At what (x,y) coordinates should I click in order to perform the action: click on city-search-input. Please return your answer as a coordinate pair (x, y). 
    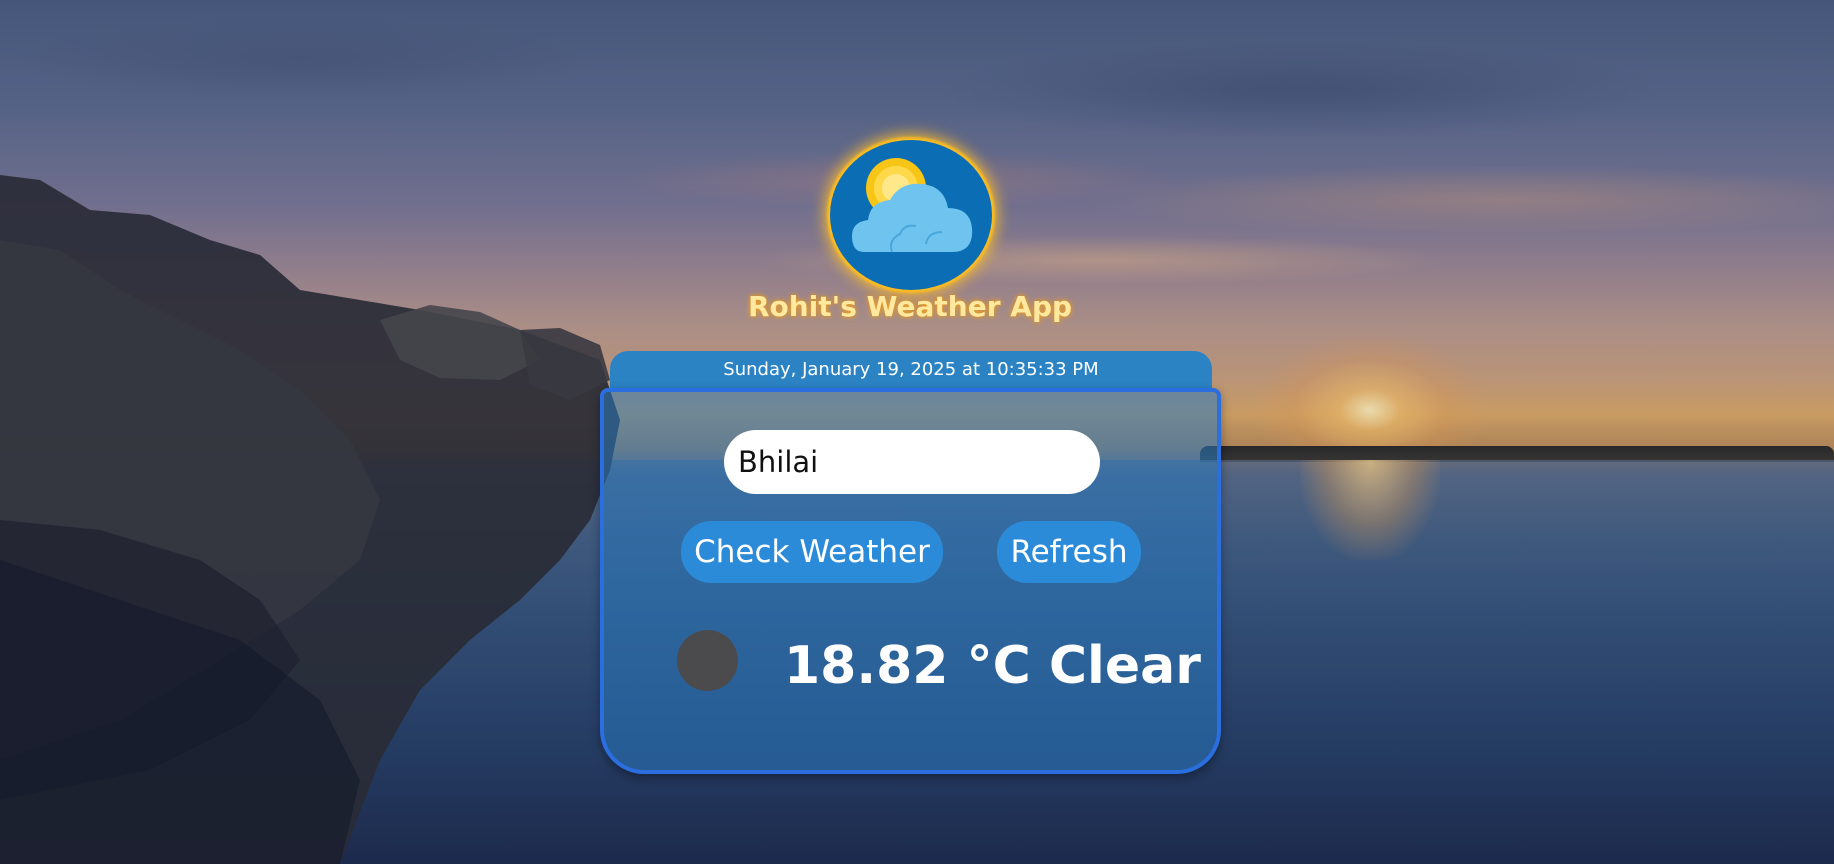
    Looking at the image, I should click on (912, 462).